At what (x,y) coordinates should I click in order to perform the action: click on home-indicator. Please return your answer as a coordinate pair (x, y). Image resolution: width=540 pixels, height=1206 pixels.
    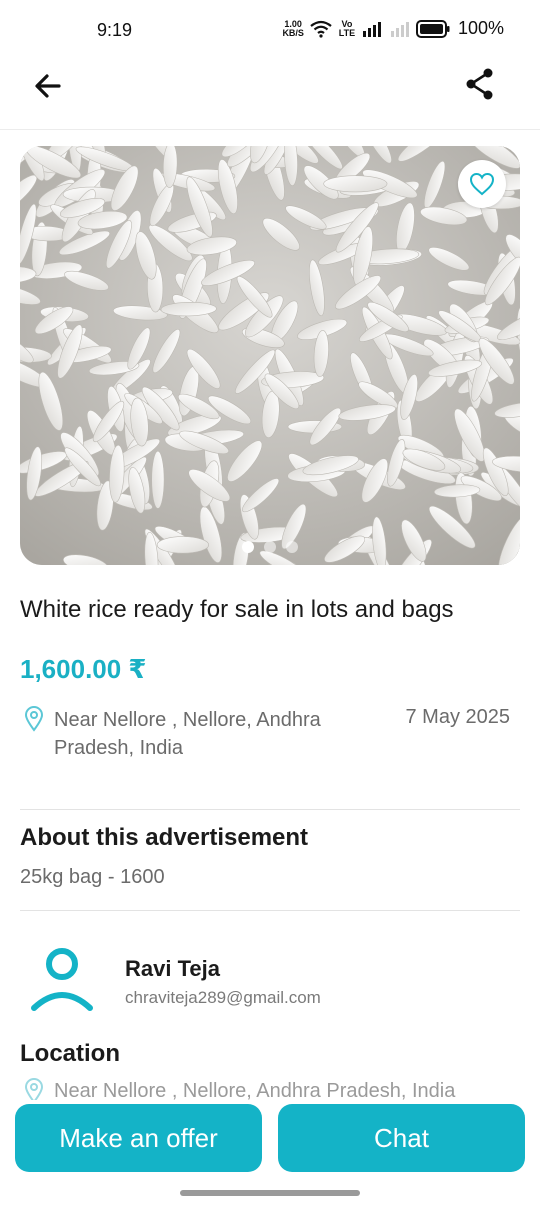
    Looking at the image, I should click on (270, 1193).